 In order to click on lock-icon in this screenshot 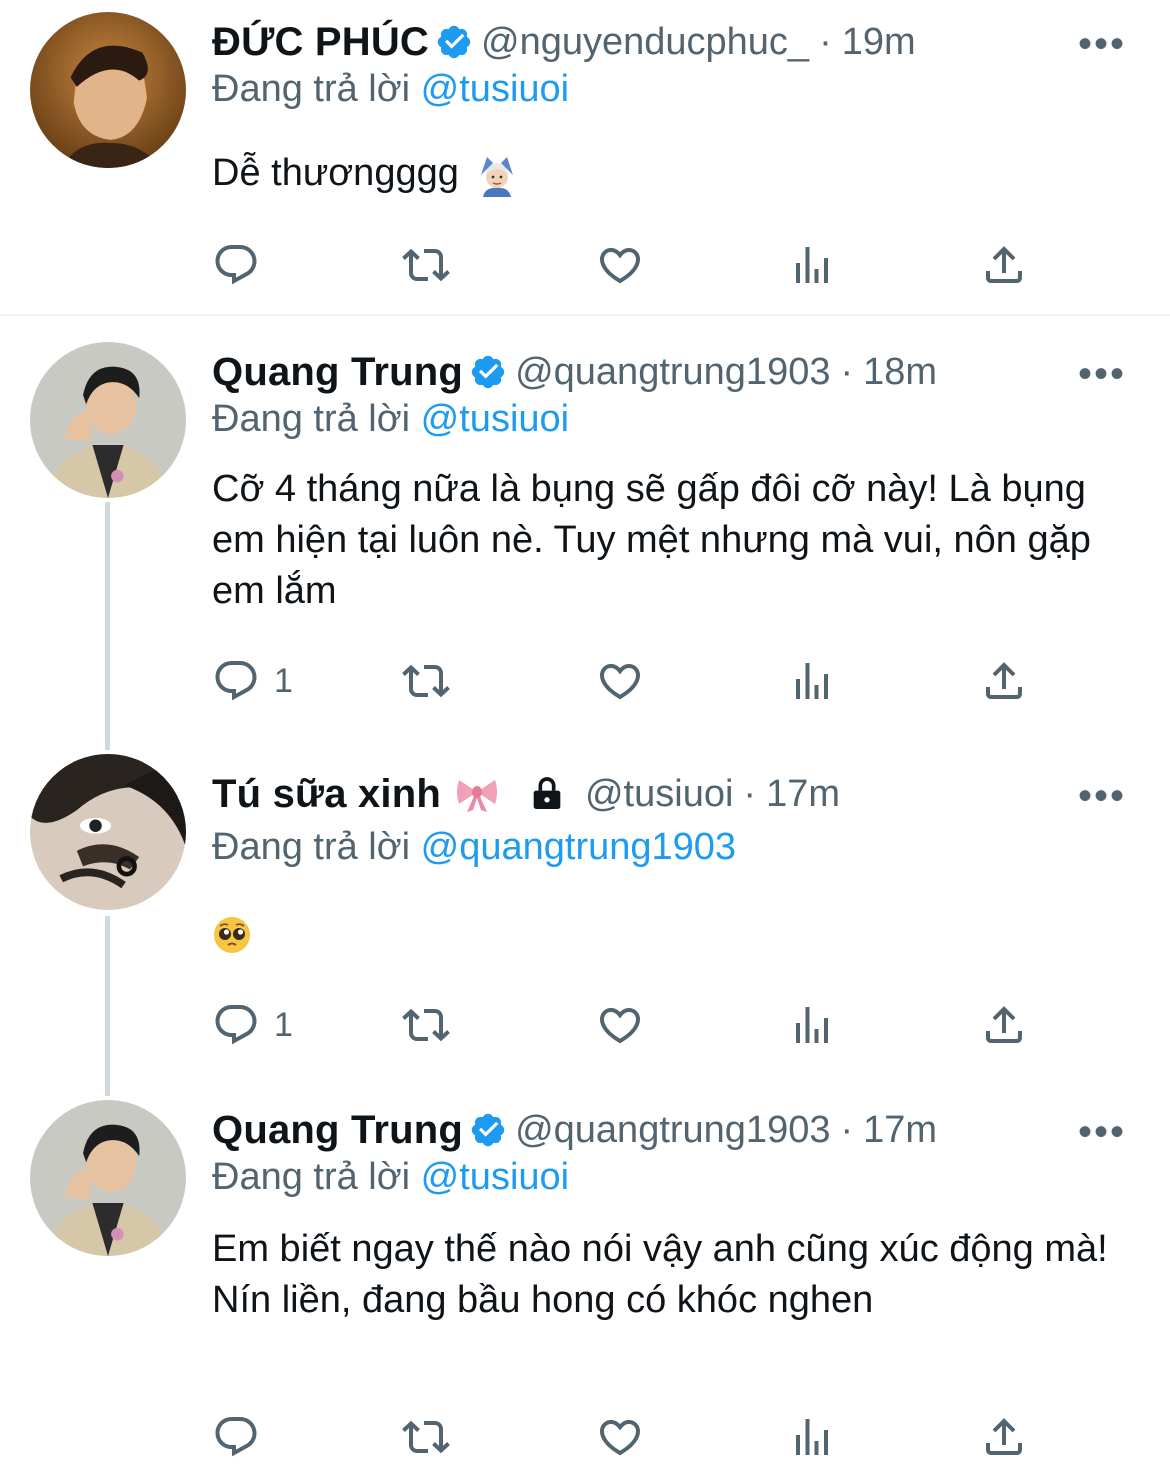, I will do `click(547, 793)`.